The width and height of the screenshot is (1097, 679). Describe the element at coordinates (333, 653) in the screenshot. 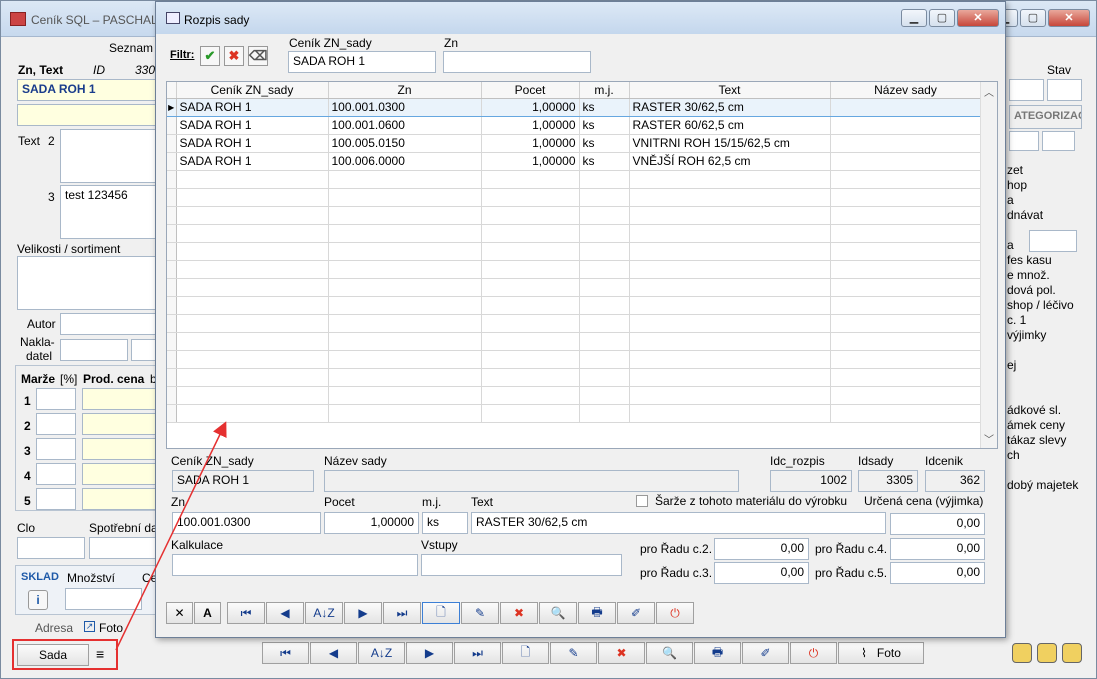

I see `prev-record-icon: ◀` at that location.